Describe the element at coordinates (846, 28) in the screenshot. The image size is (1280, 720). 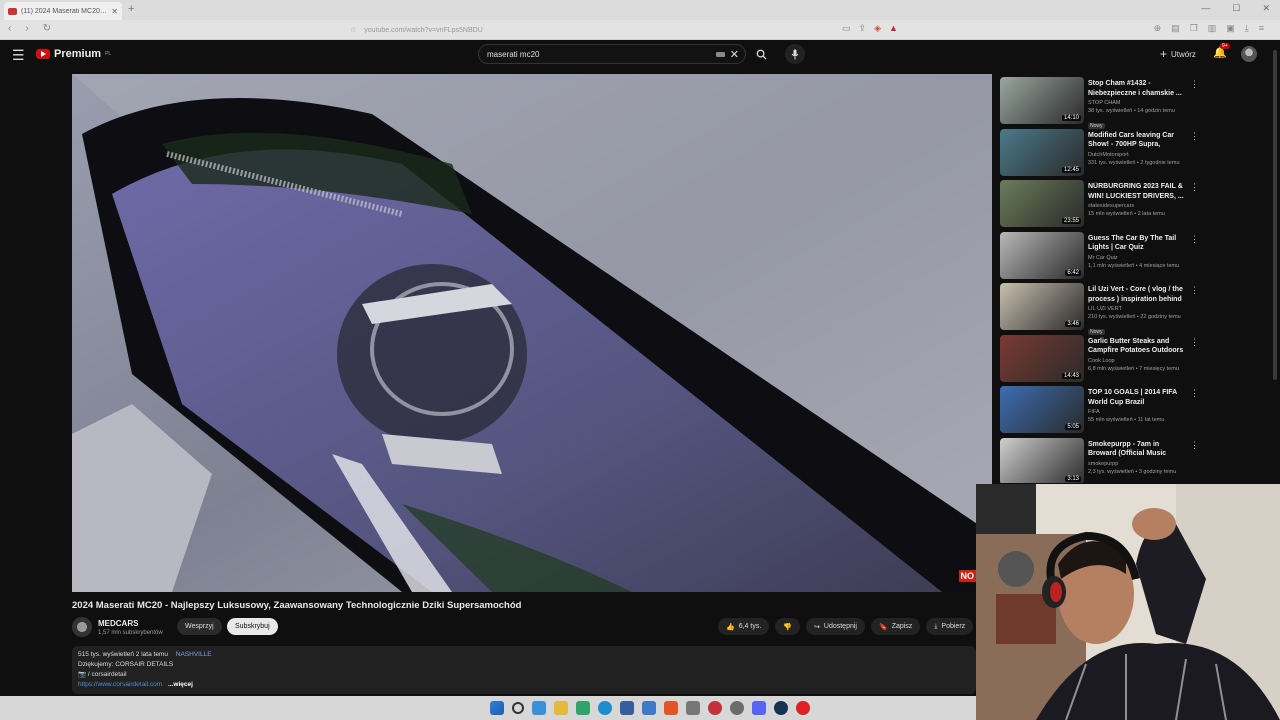
I see `screen-icon: ▭` at that location.